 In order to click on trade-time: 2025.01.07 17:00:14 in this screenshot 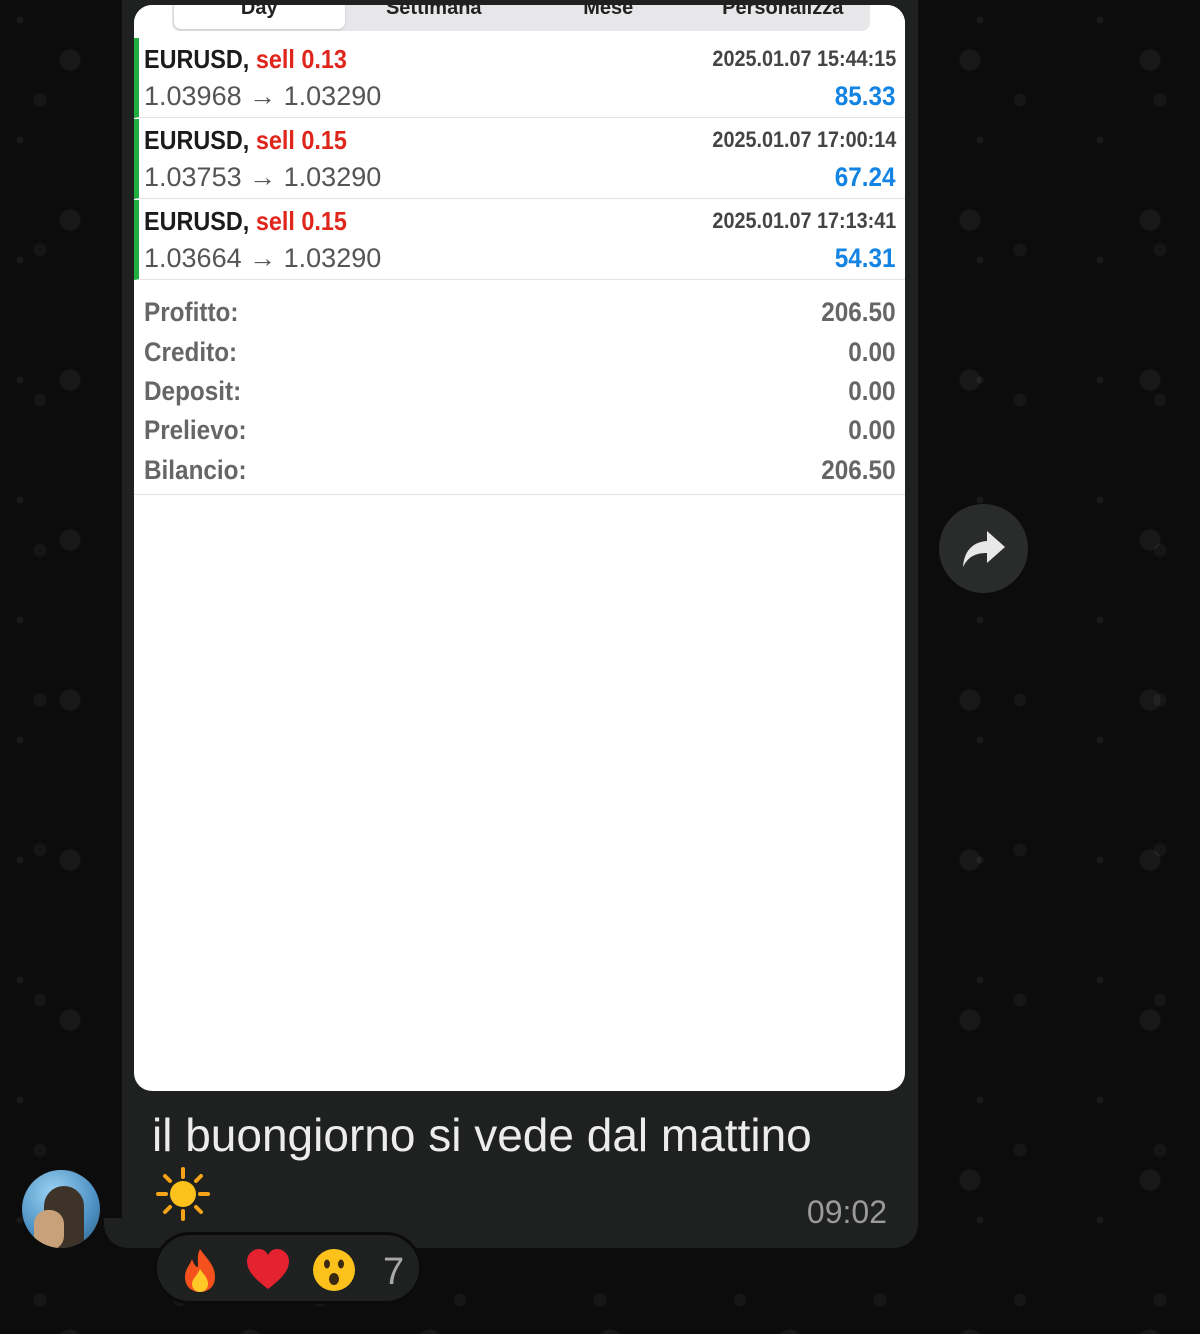, I will do `click(804, 139)`.